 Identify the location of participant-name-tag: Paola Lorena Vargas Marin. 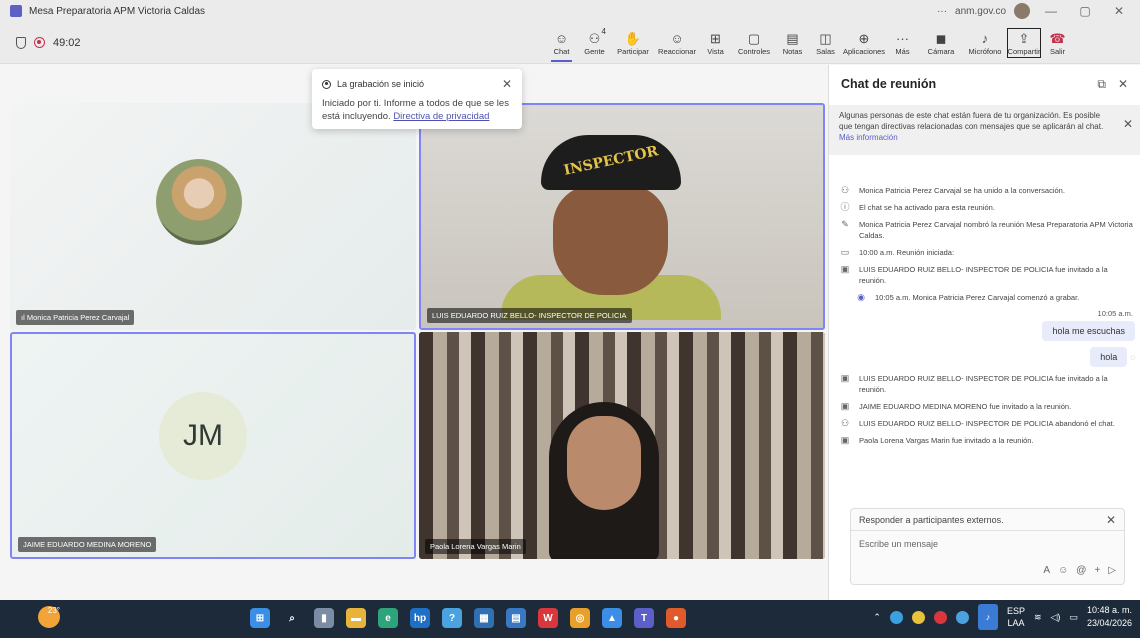
(475, 546).